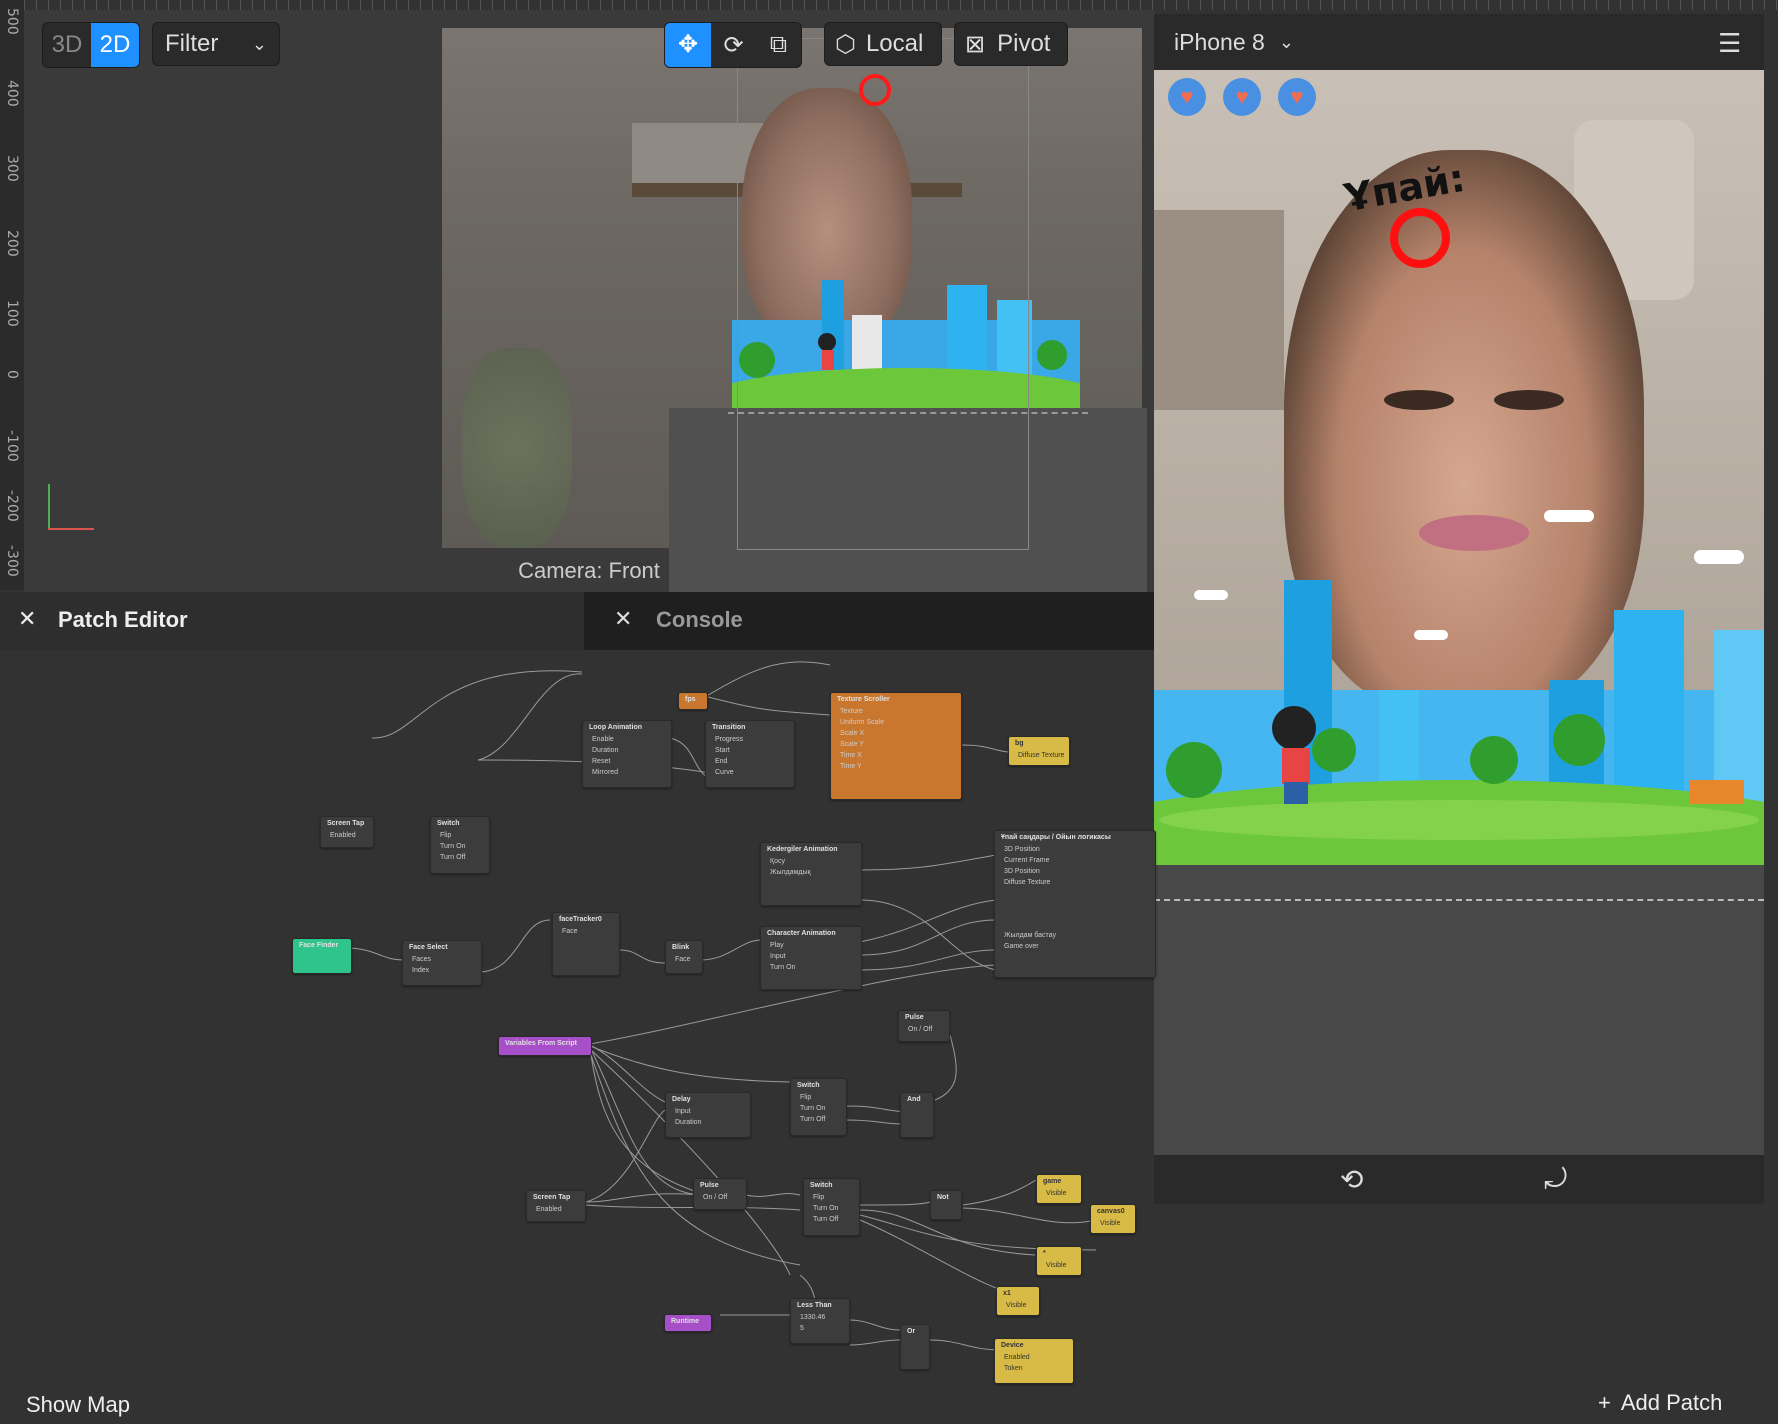 Image resolution: width=1778 pixels, height=1424 pixels. Describe the element at coordinates (442, 959) in the screenshot. I see `patch-port: Faces` at that location.